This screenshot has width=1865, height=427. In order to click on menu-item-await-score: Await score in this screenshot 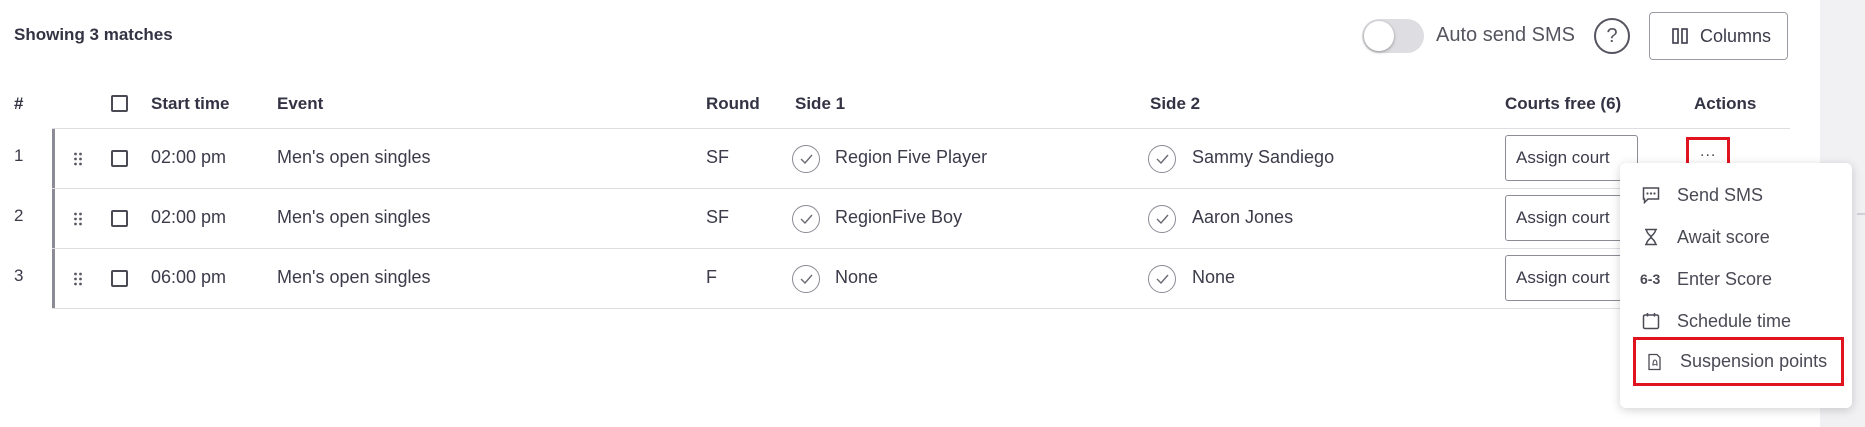, I will do `click(1736, 238)`.